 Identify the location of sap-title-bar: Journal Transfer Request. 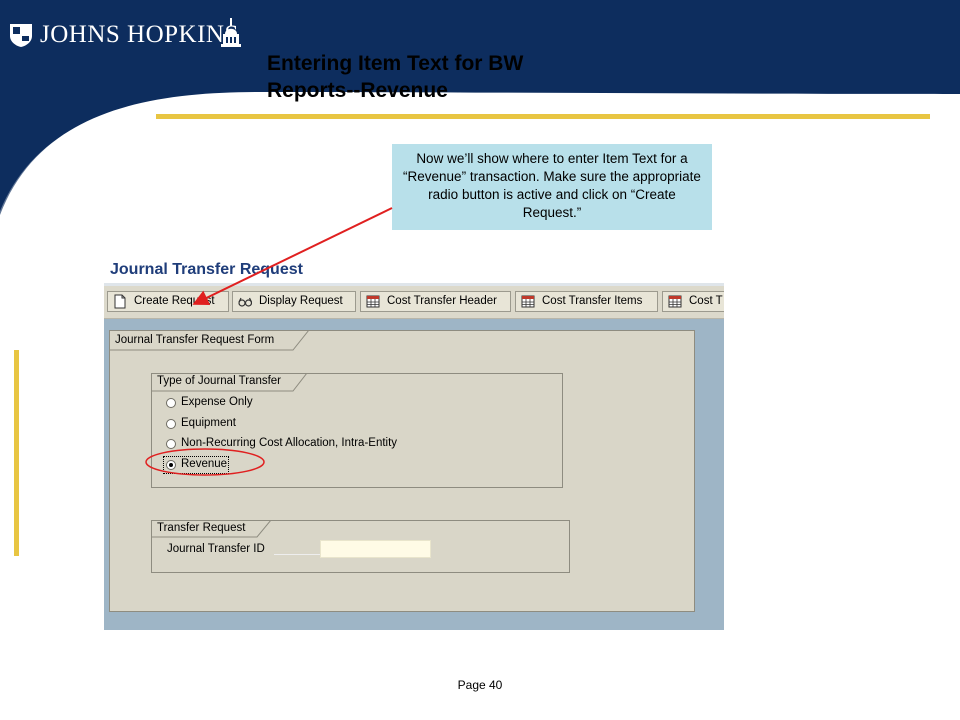
(414, 271).